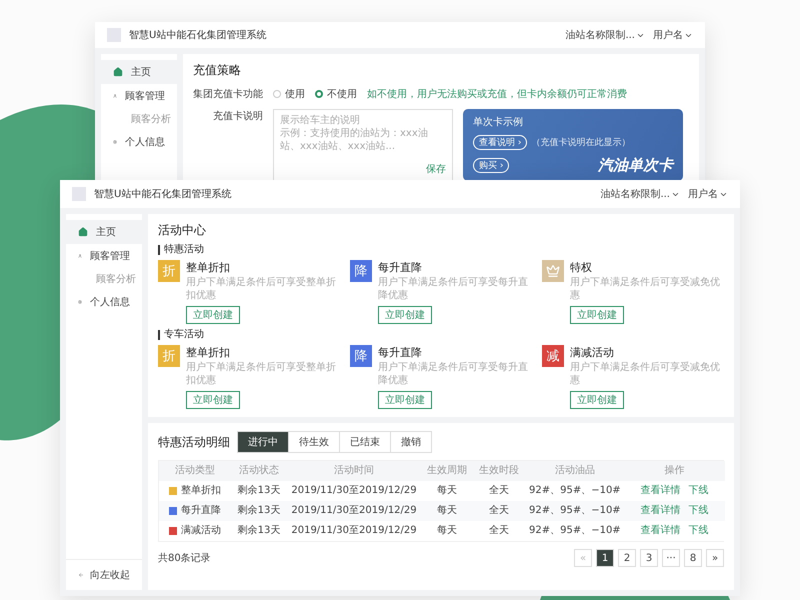 This screenshot has width=800, height=600. What do you see at coordinates (575, 471) in the screenshot?
I see `column-header: 活动油品` at bounding box center [575, 471].